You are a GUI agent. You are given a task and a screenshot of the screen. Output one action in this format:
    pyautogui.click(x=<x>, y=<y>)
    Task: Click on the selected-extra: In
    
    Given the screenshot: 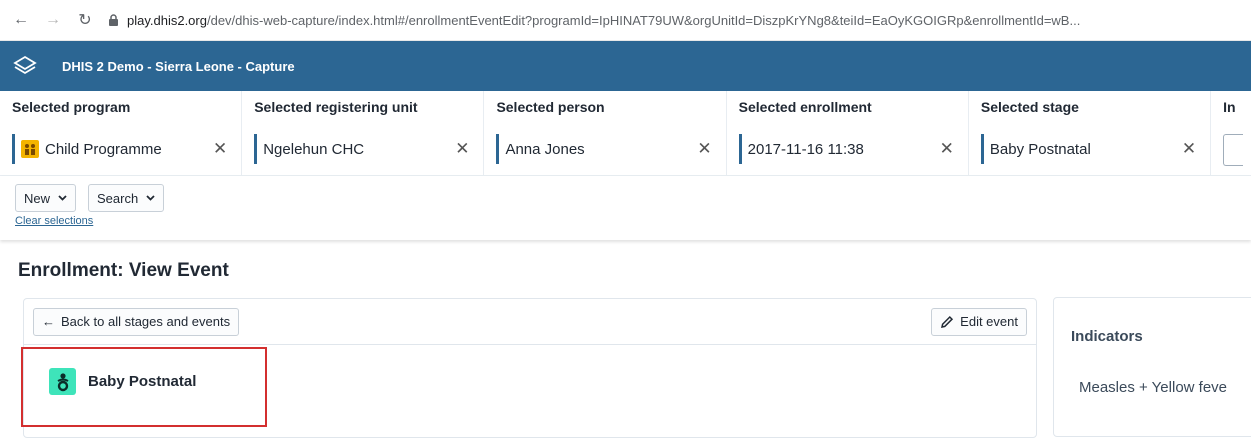 What is the action you would take?
    pyautogui.click(x=1231, y=133)
    